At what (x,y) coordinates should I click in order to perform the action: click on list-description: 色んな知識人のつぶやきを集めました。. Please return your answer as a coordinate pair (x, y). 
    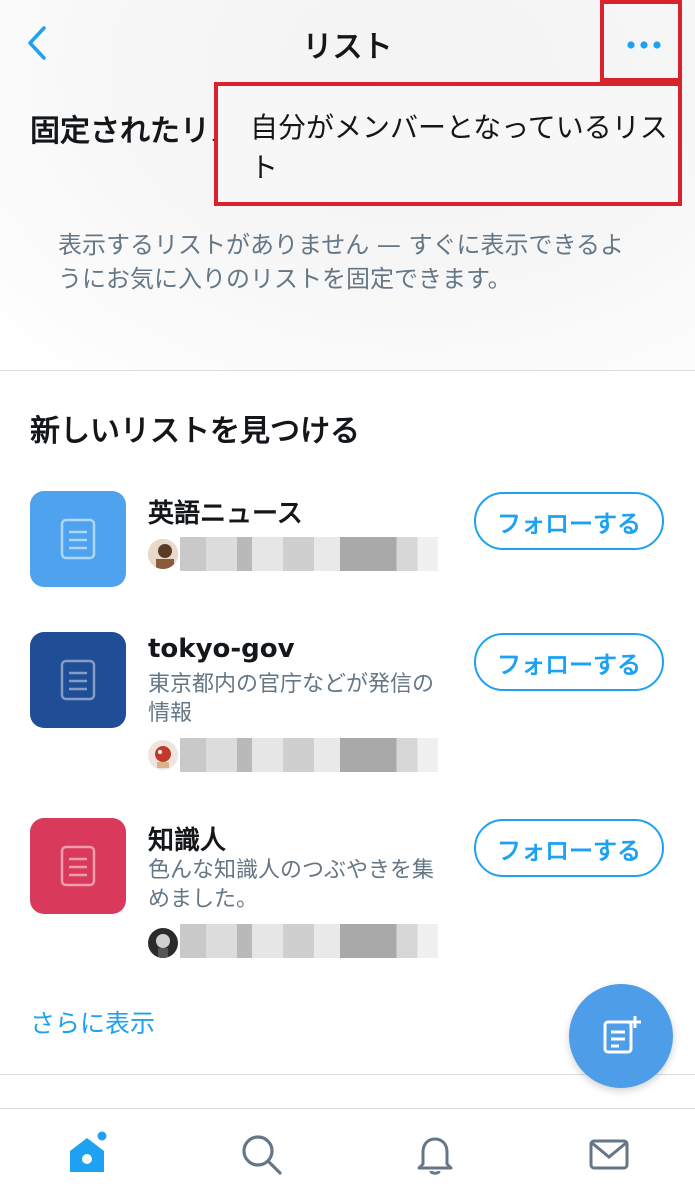
    Looking at the image, I should click on (291, 885).